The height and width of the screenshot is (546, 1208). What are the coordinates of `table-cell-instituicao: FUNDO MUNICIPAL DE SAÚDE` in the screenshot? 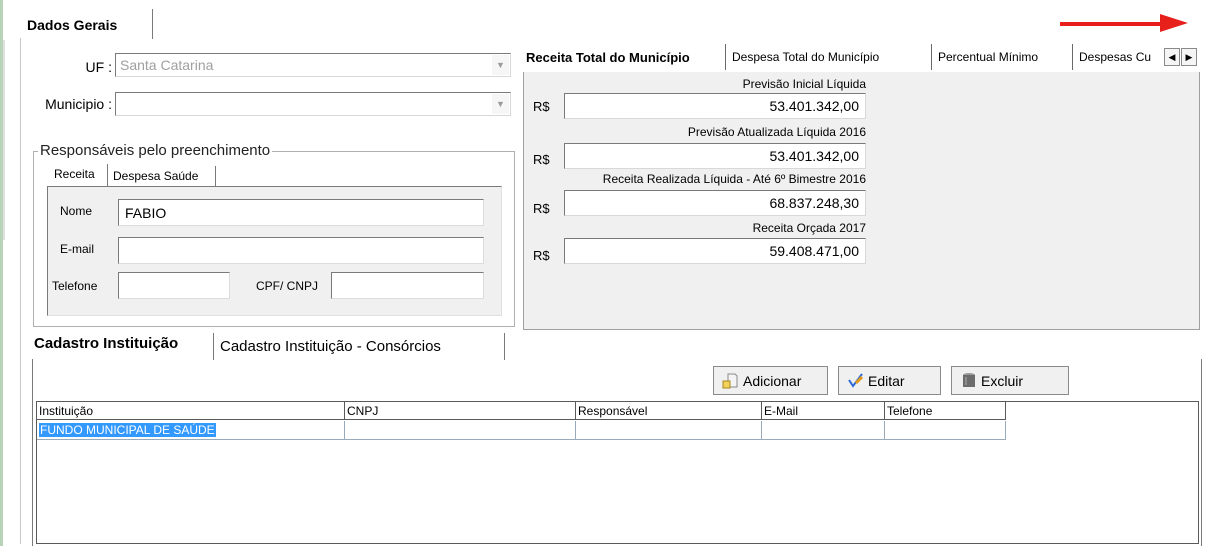 It's located at (191, 430).